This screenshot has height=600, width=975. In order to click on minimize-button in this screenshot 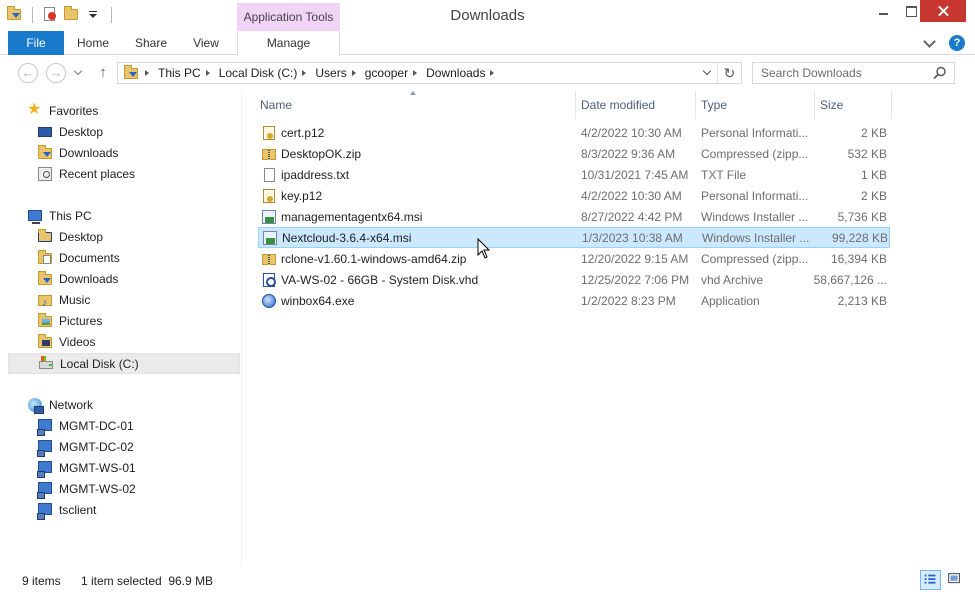, I will do `click(883, 11)`.